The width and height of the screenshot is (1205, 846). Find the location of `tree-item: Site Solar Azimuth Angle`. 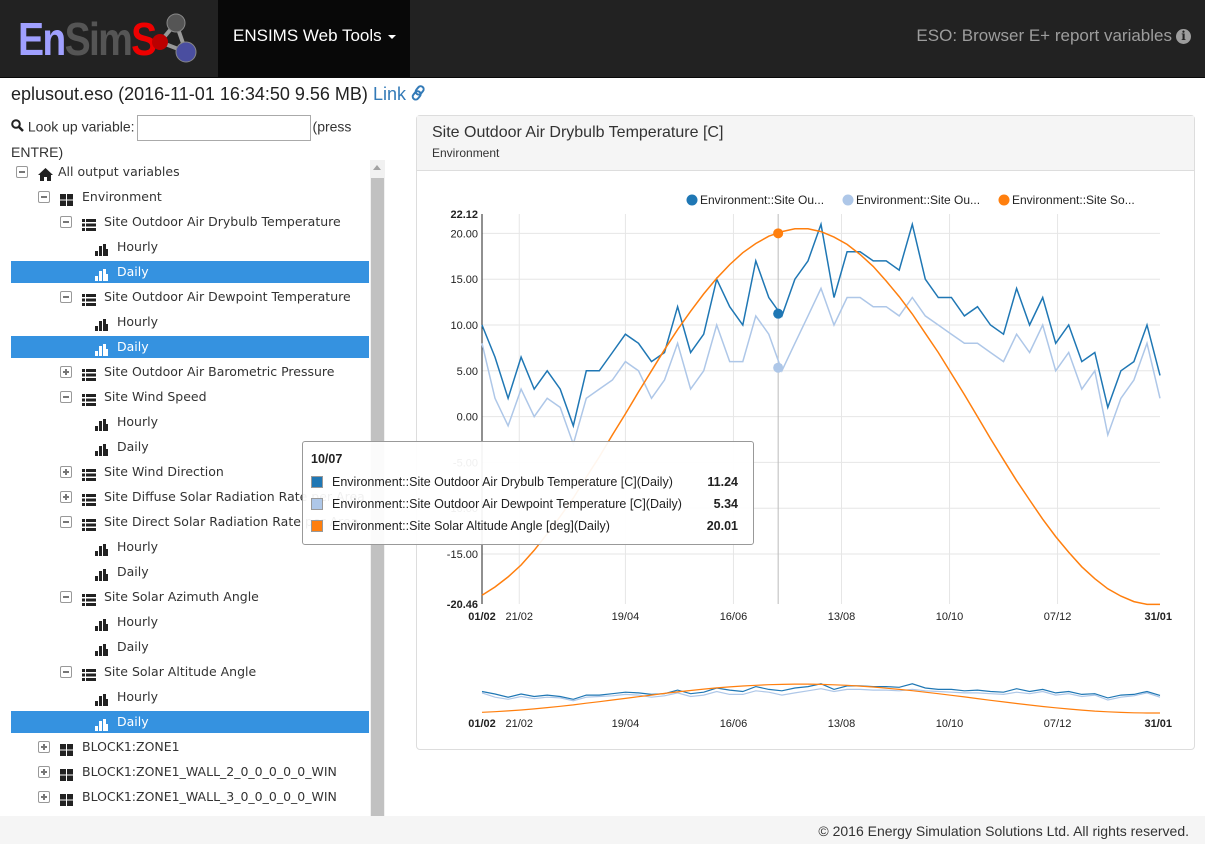

tree-item: Site Solar Azimuth Angle is located at coordinates (190, 597).